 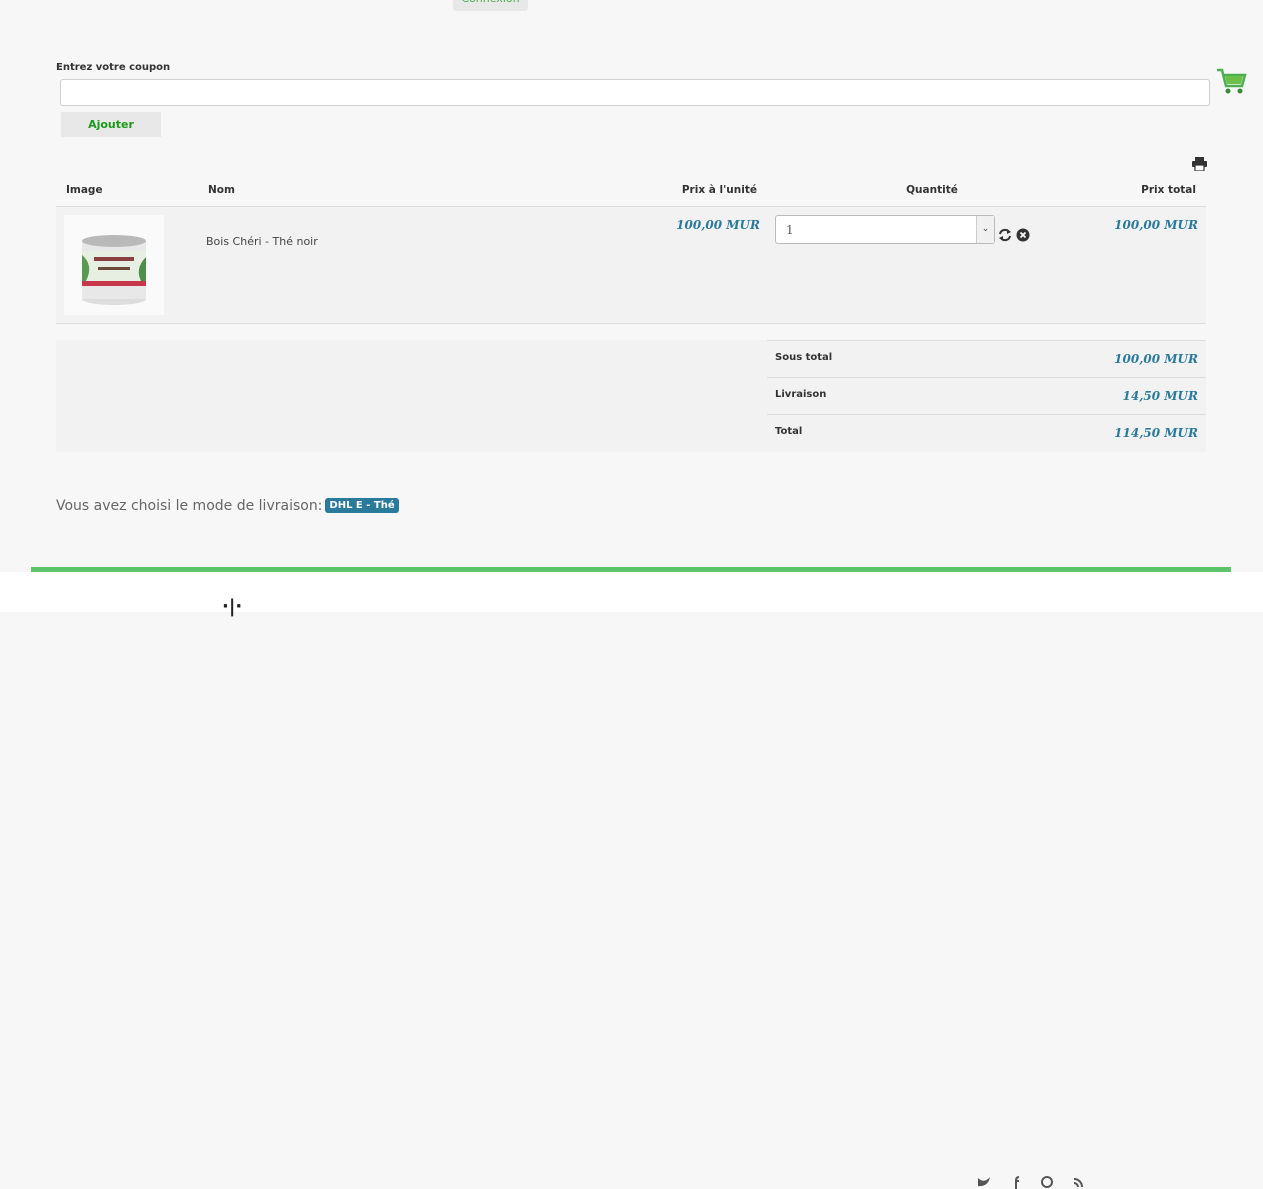 I want to click on login-button: Connexion, so click(x=490, y=5).